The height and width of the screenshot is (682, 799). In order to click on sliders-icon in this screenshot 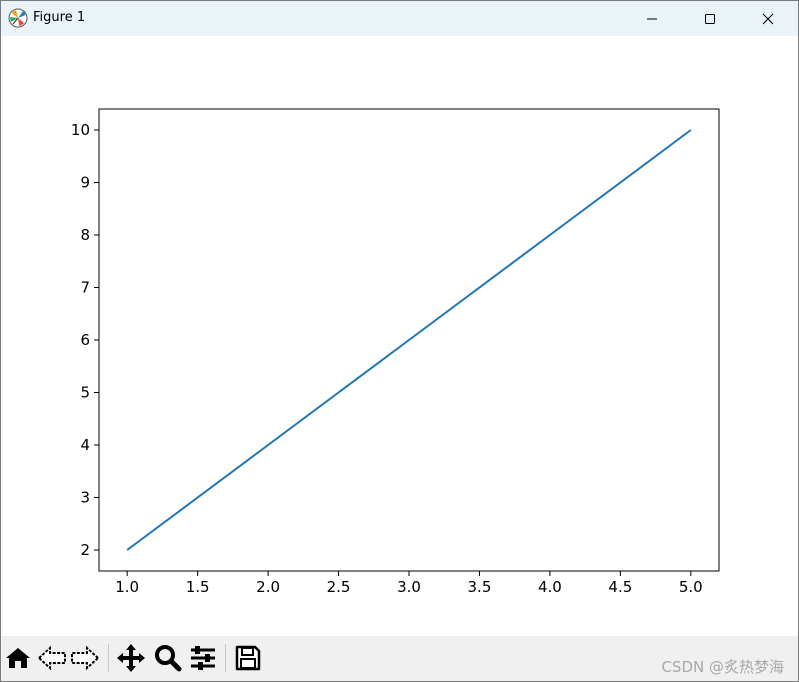, I will do `click(203, 658)`.